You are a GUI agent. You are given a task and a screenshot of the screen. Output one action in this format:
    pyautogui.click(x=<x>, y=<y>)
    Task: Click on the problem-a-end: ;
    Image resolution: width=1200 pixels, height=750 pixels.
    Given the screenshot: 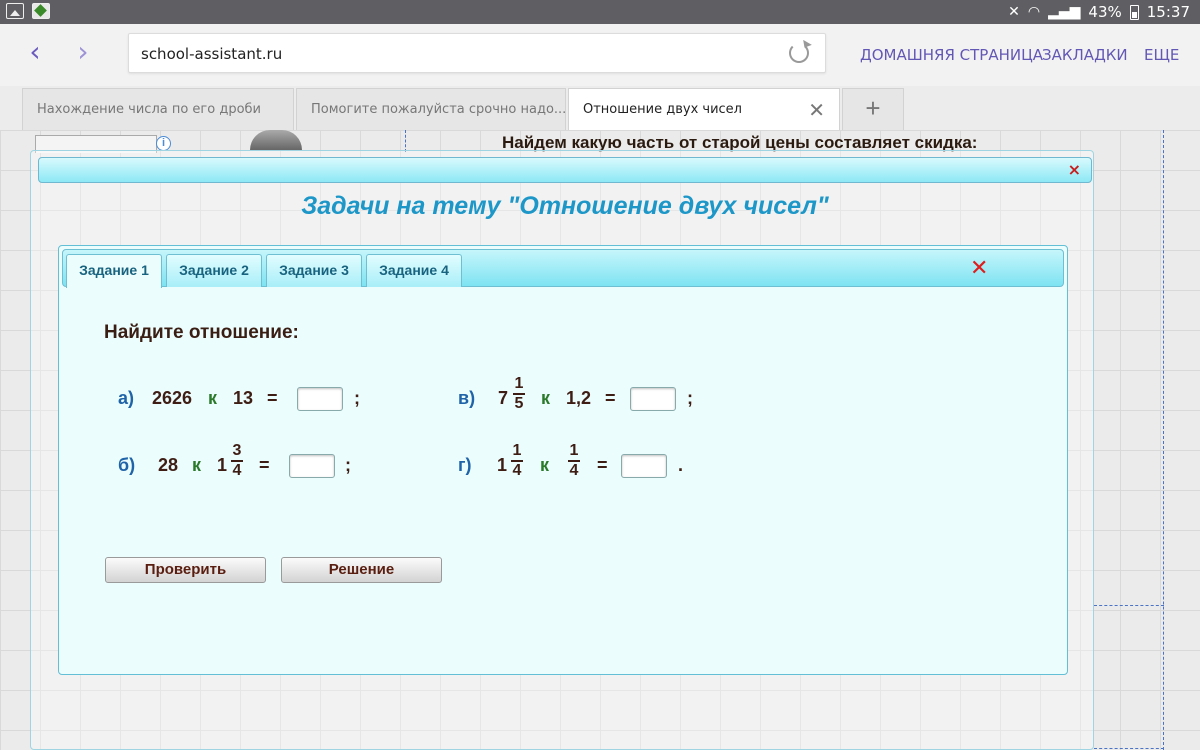 What is the action you would take?
    pyautogui.click(x=357, y=398)
    